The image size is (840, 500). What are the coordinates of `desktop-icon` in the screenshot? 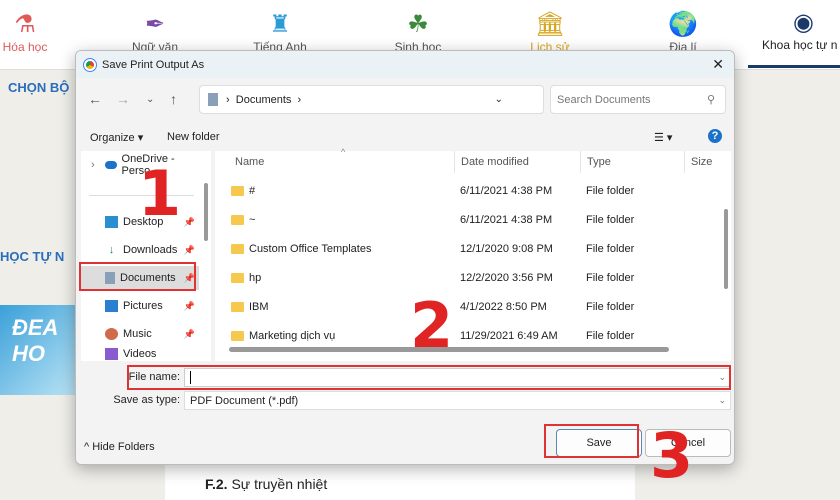 It's located at (111, 222).